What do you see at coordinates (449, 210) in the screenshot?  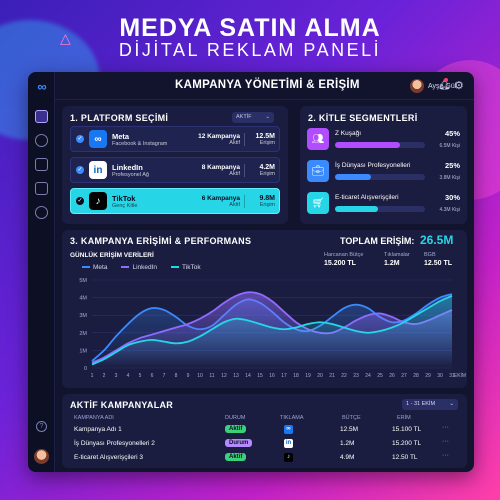 I see `segment-people: 4.3M Kişi` at bounding box center [449, 210].